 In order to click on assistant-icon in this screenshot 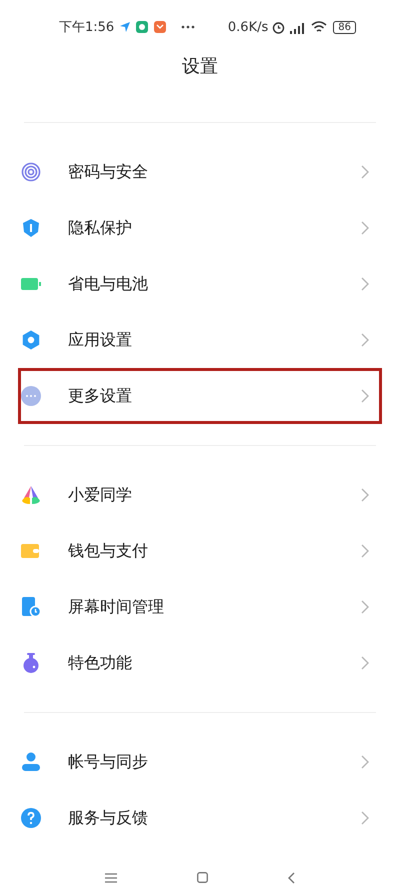, I will do `click(31, 495)`.